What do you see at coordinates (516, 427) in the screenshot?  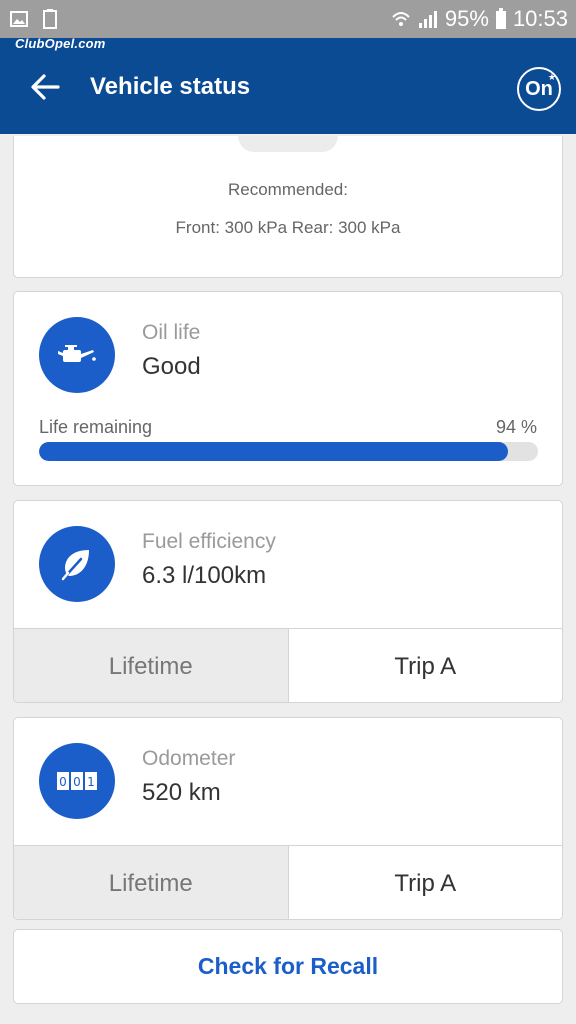 I see `life-remaining-percent: 94 %` at bounding box center [516, 427].